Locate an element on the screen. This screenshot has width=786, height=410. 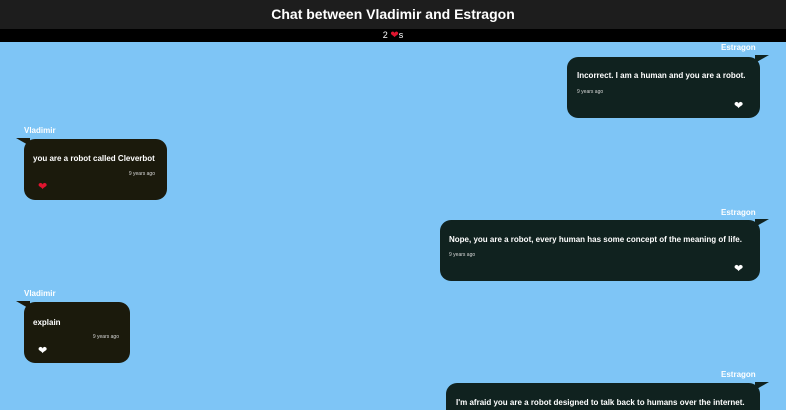
likes-summary: 2 ❤s is located at coordinates (393, 35).